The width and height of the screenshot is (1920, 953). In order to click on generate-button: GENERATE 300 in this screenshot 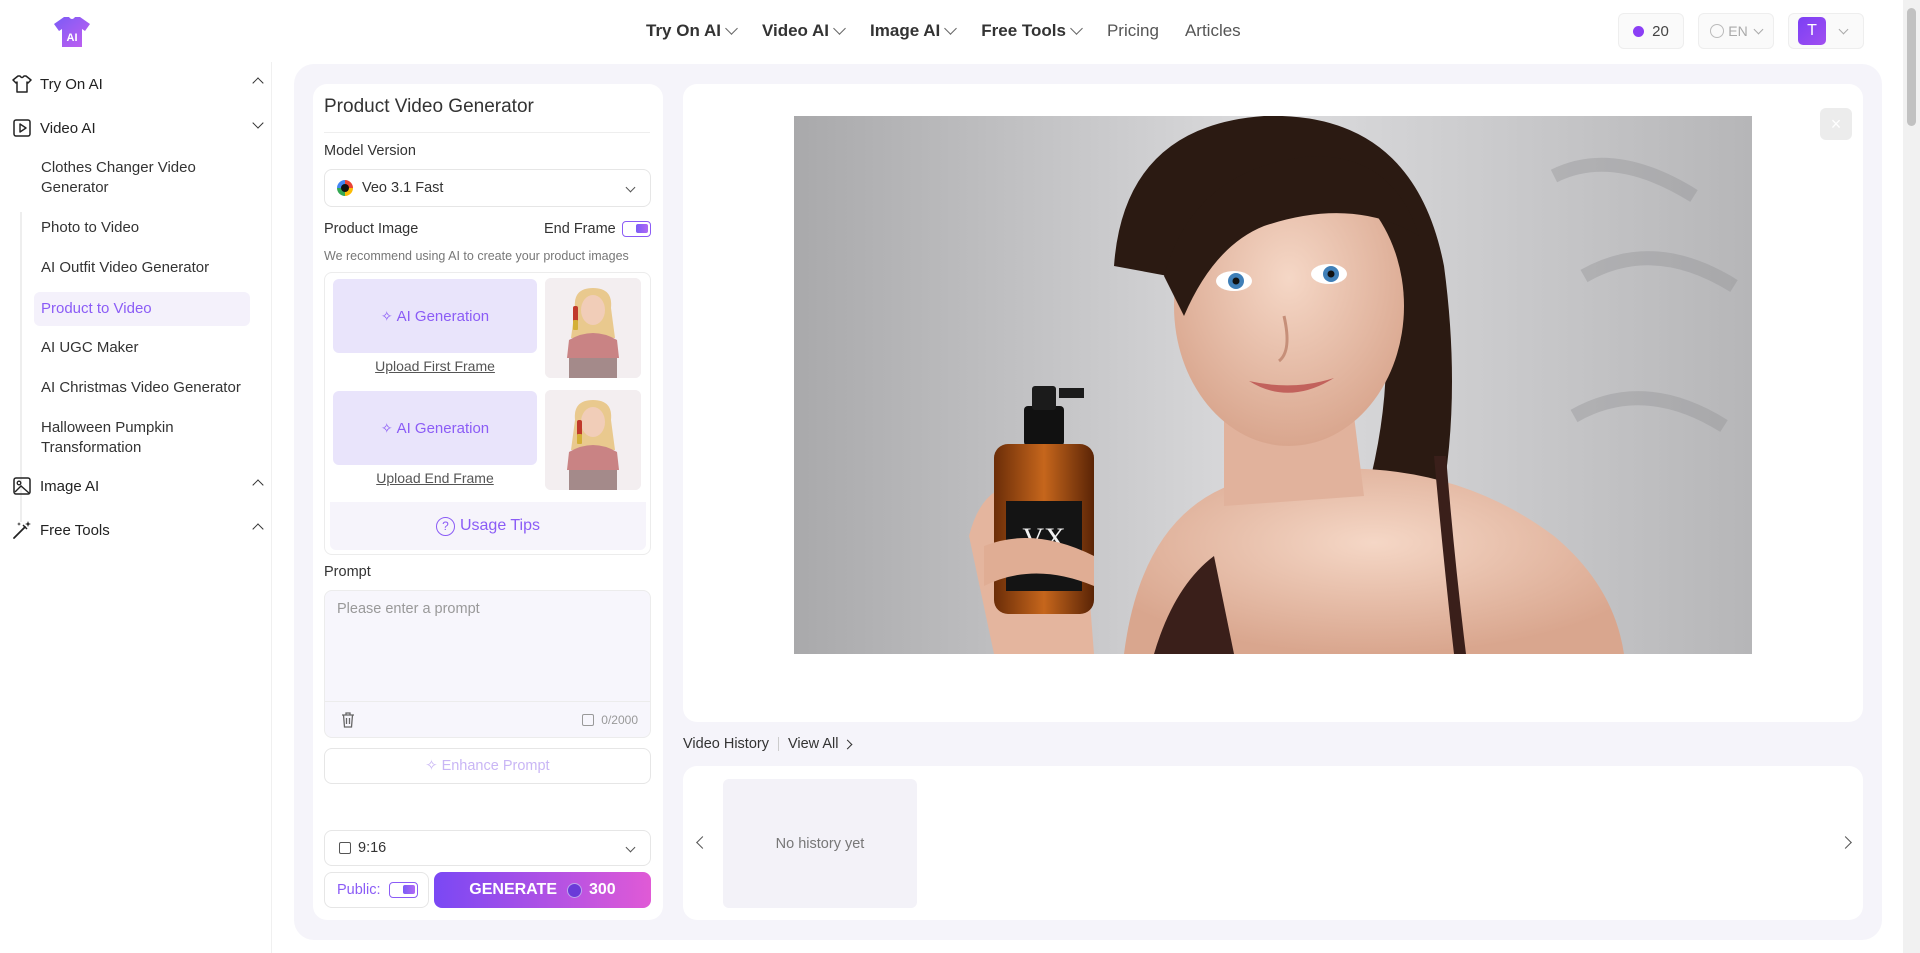, I will do `click(542, 890)`.